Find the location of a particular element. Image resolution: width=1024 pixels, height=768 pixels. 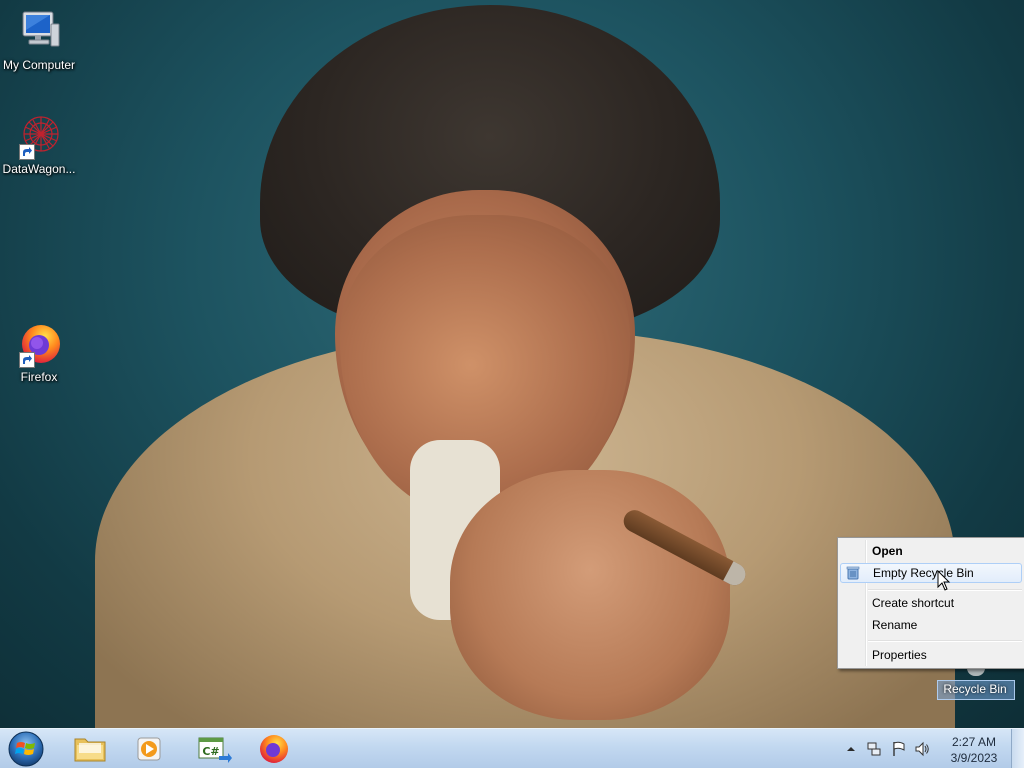

desktop-icon-firefox: Firefox is located at coordinates (39, 352).